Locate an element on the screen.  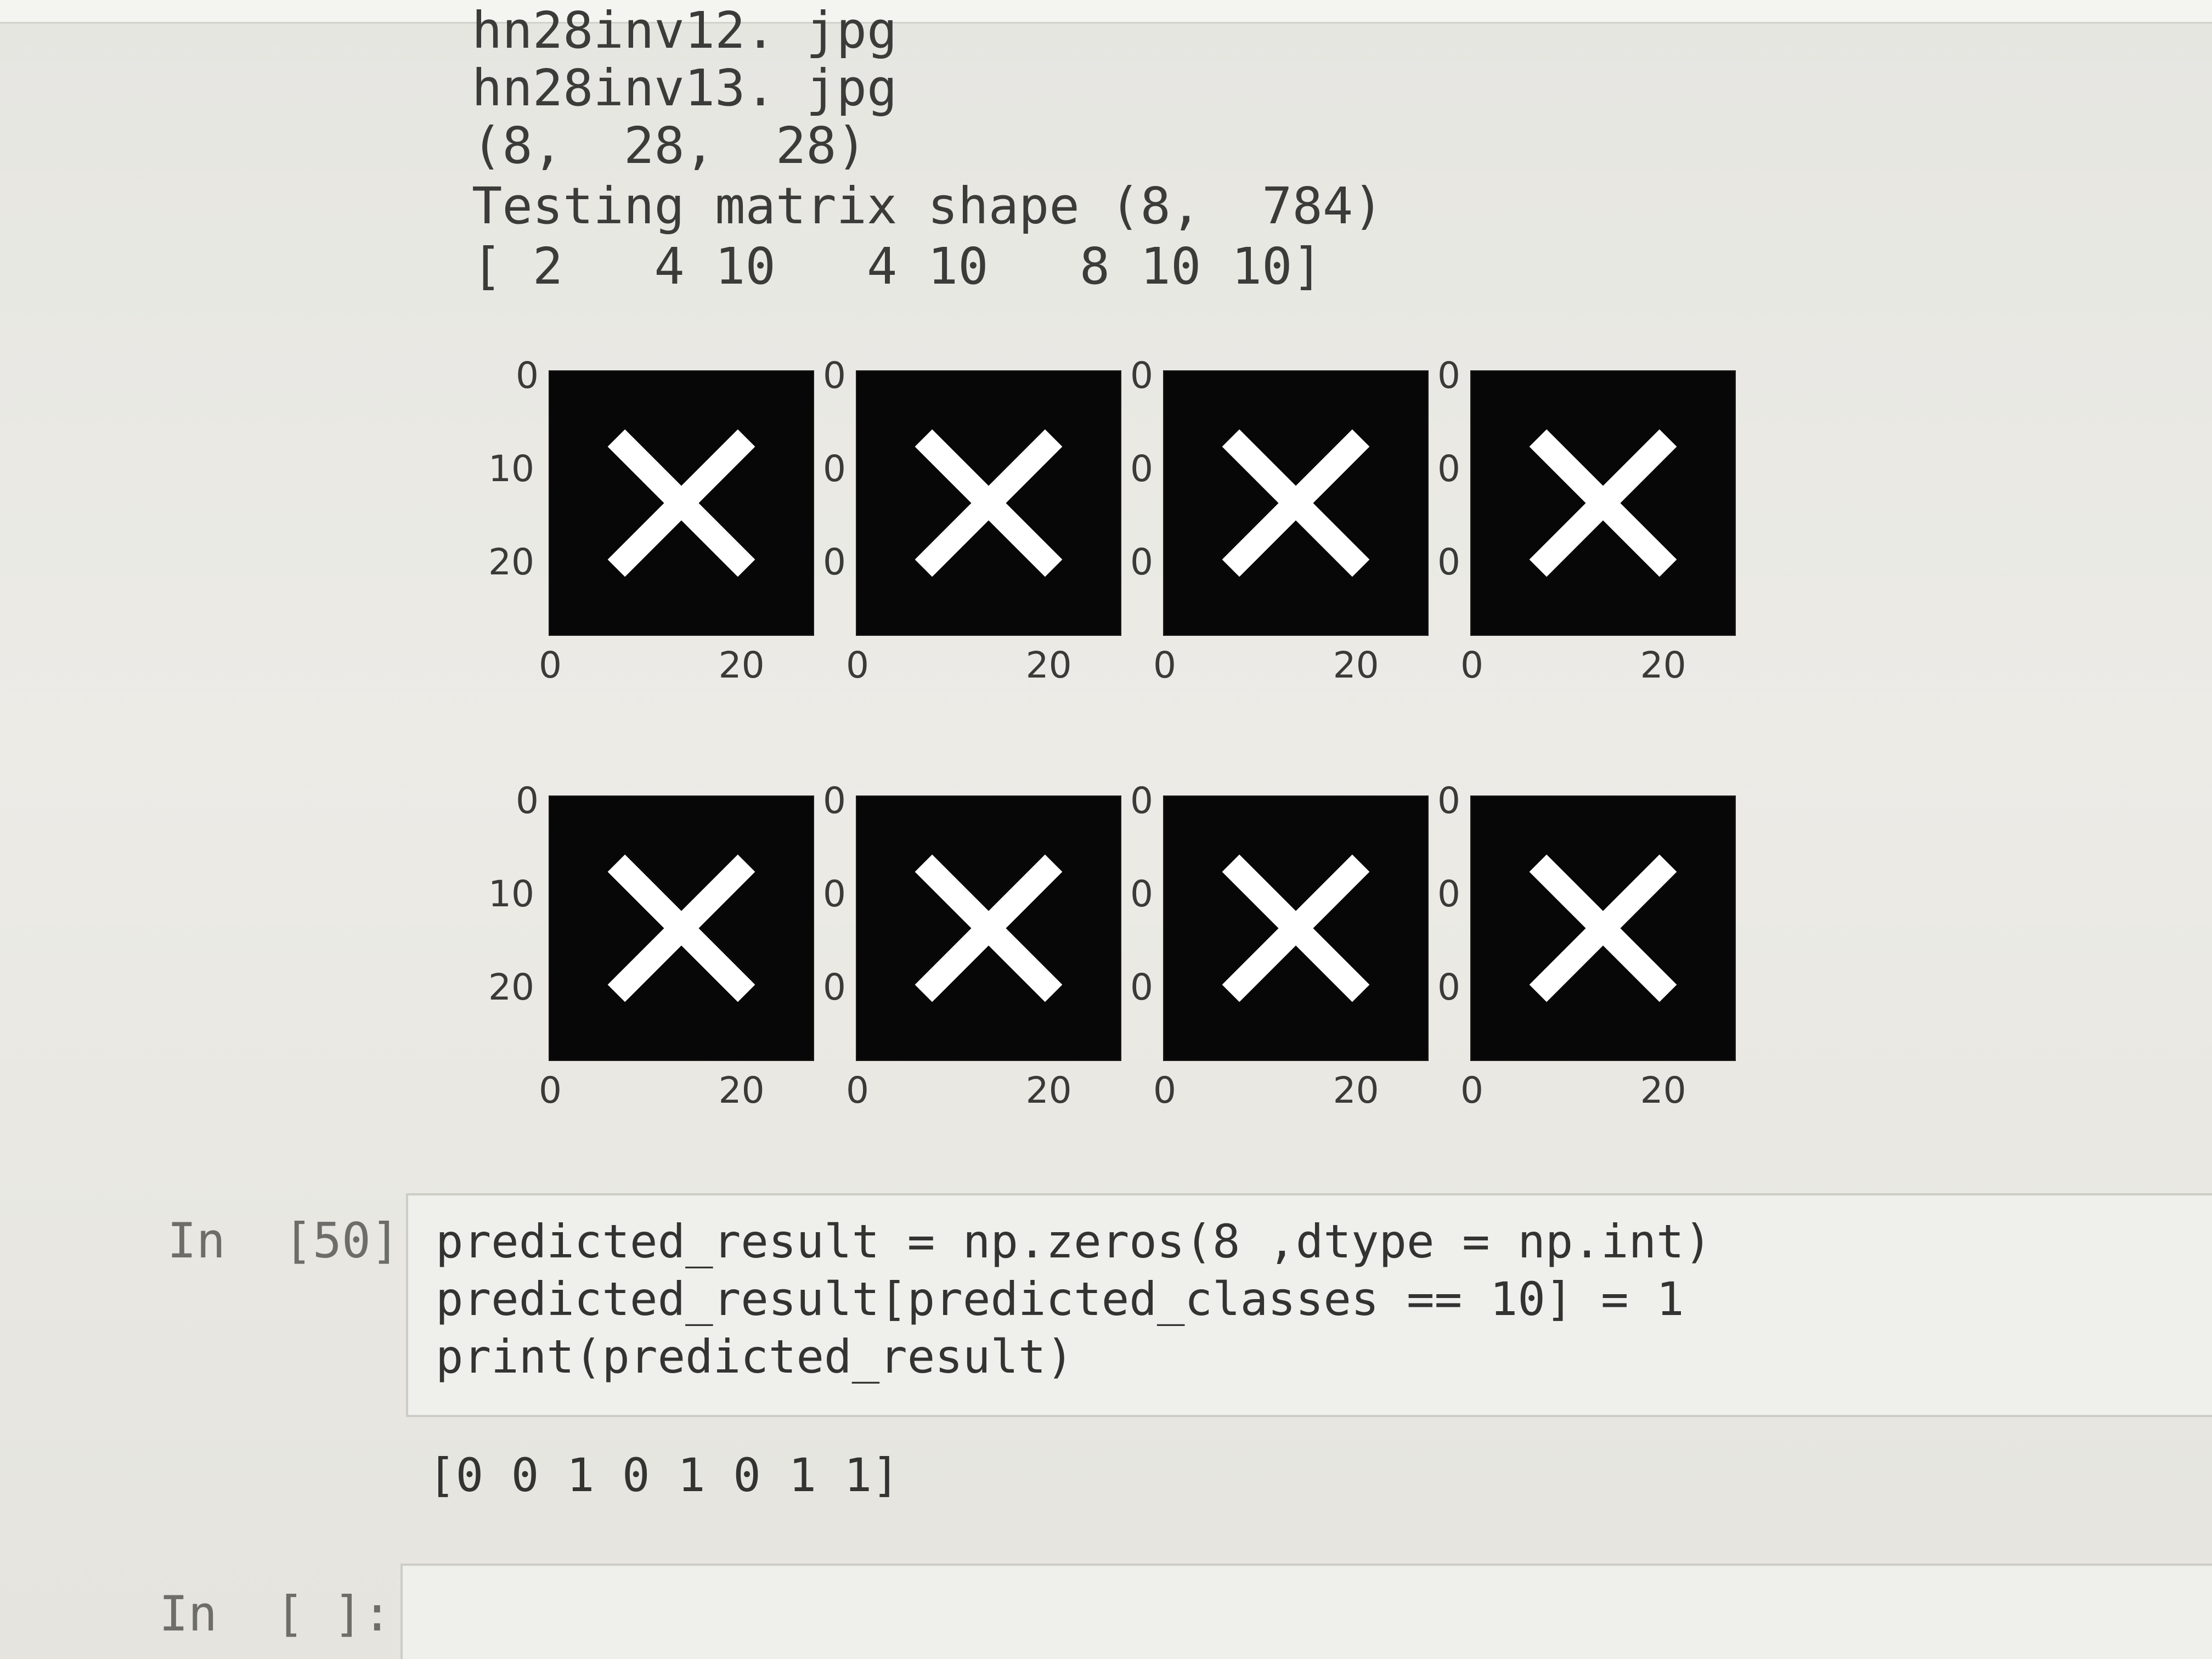
output-testing-matrix-shape: Testing matrix shape (8, 784) is located at coordinates (928, 206).